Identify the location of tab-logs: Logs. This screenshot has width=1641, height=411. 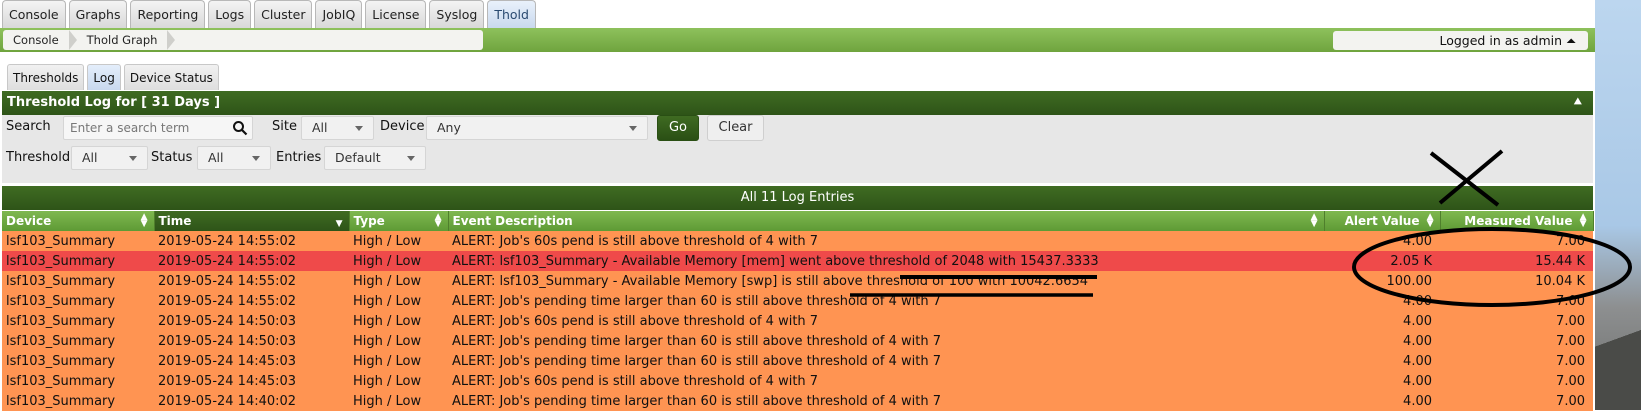
(230, 14).